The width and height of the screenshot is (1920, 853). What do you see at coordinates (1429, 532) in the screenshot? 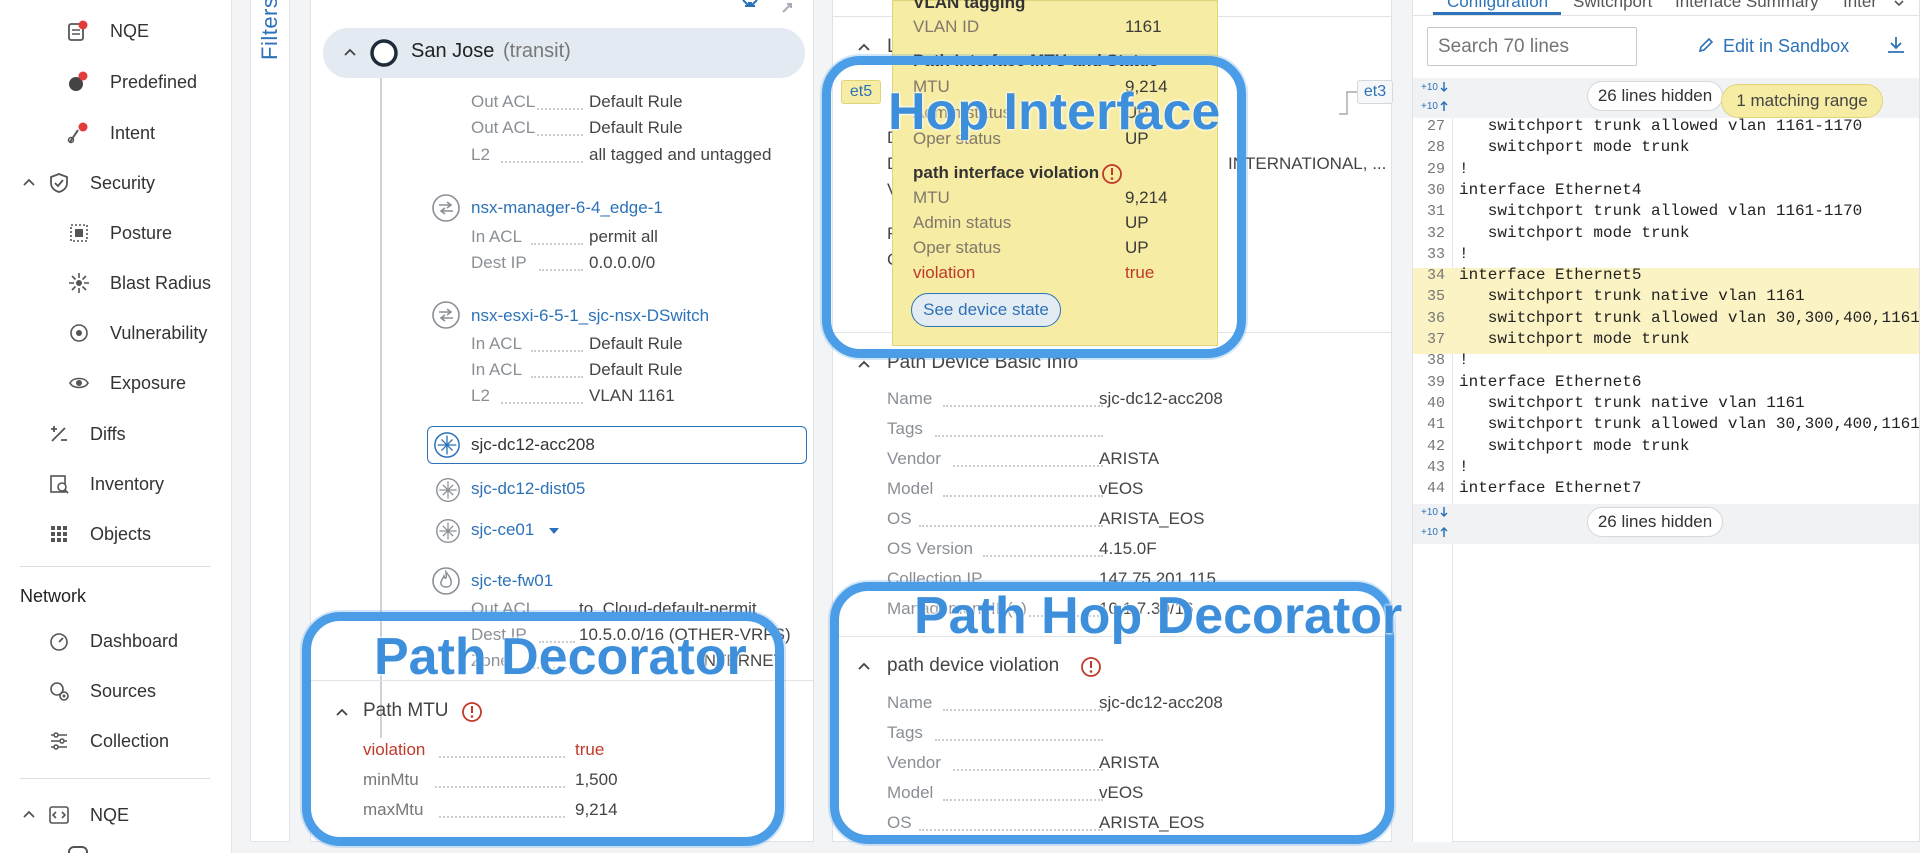
I see `expand-up-label: +10` at bounding box center [1429, 532].